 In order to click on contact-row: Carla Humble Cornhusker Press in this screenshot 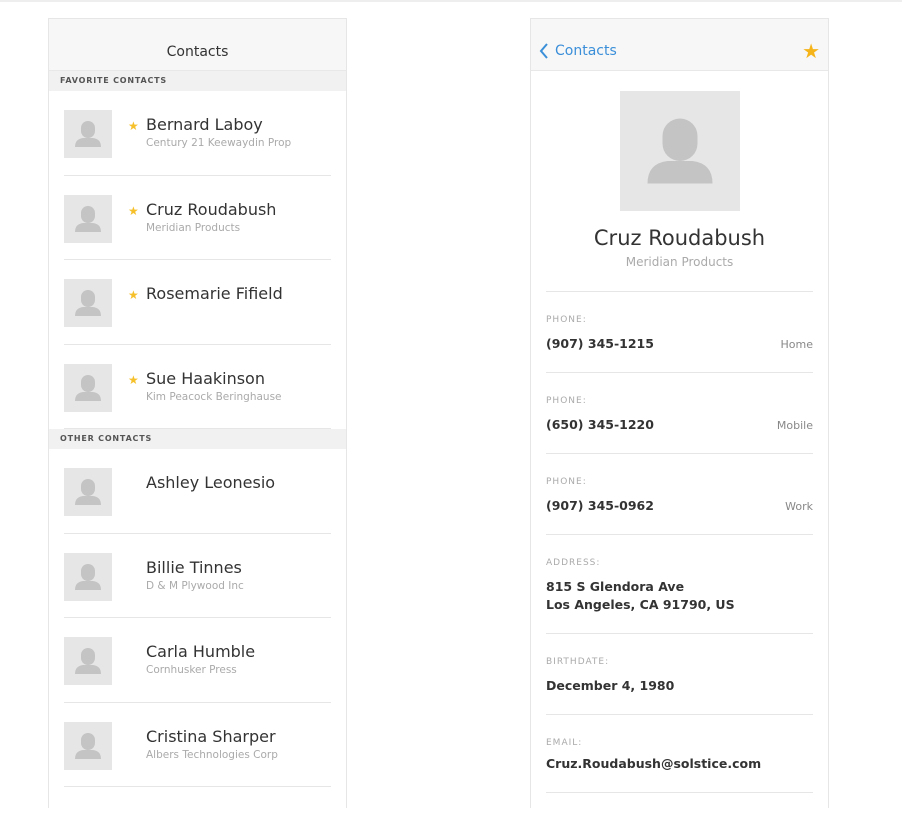, I will do `click(197, 660)`.